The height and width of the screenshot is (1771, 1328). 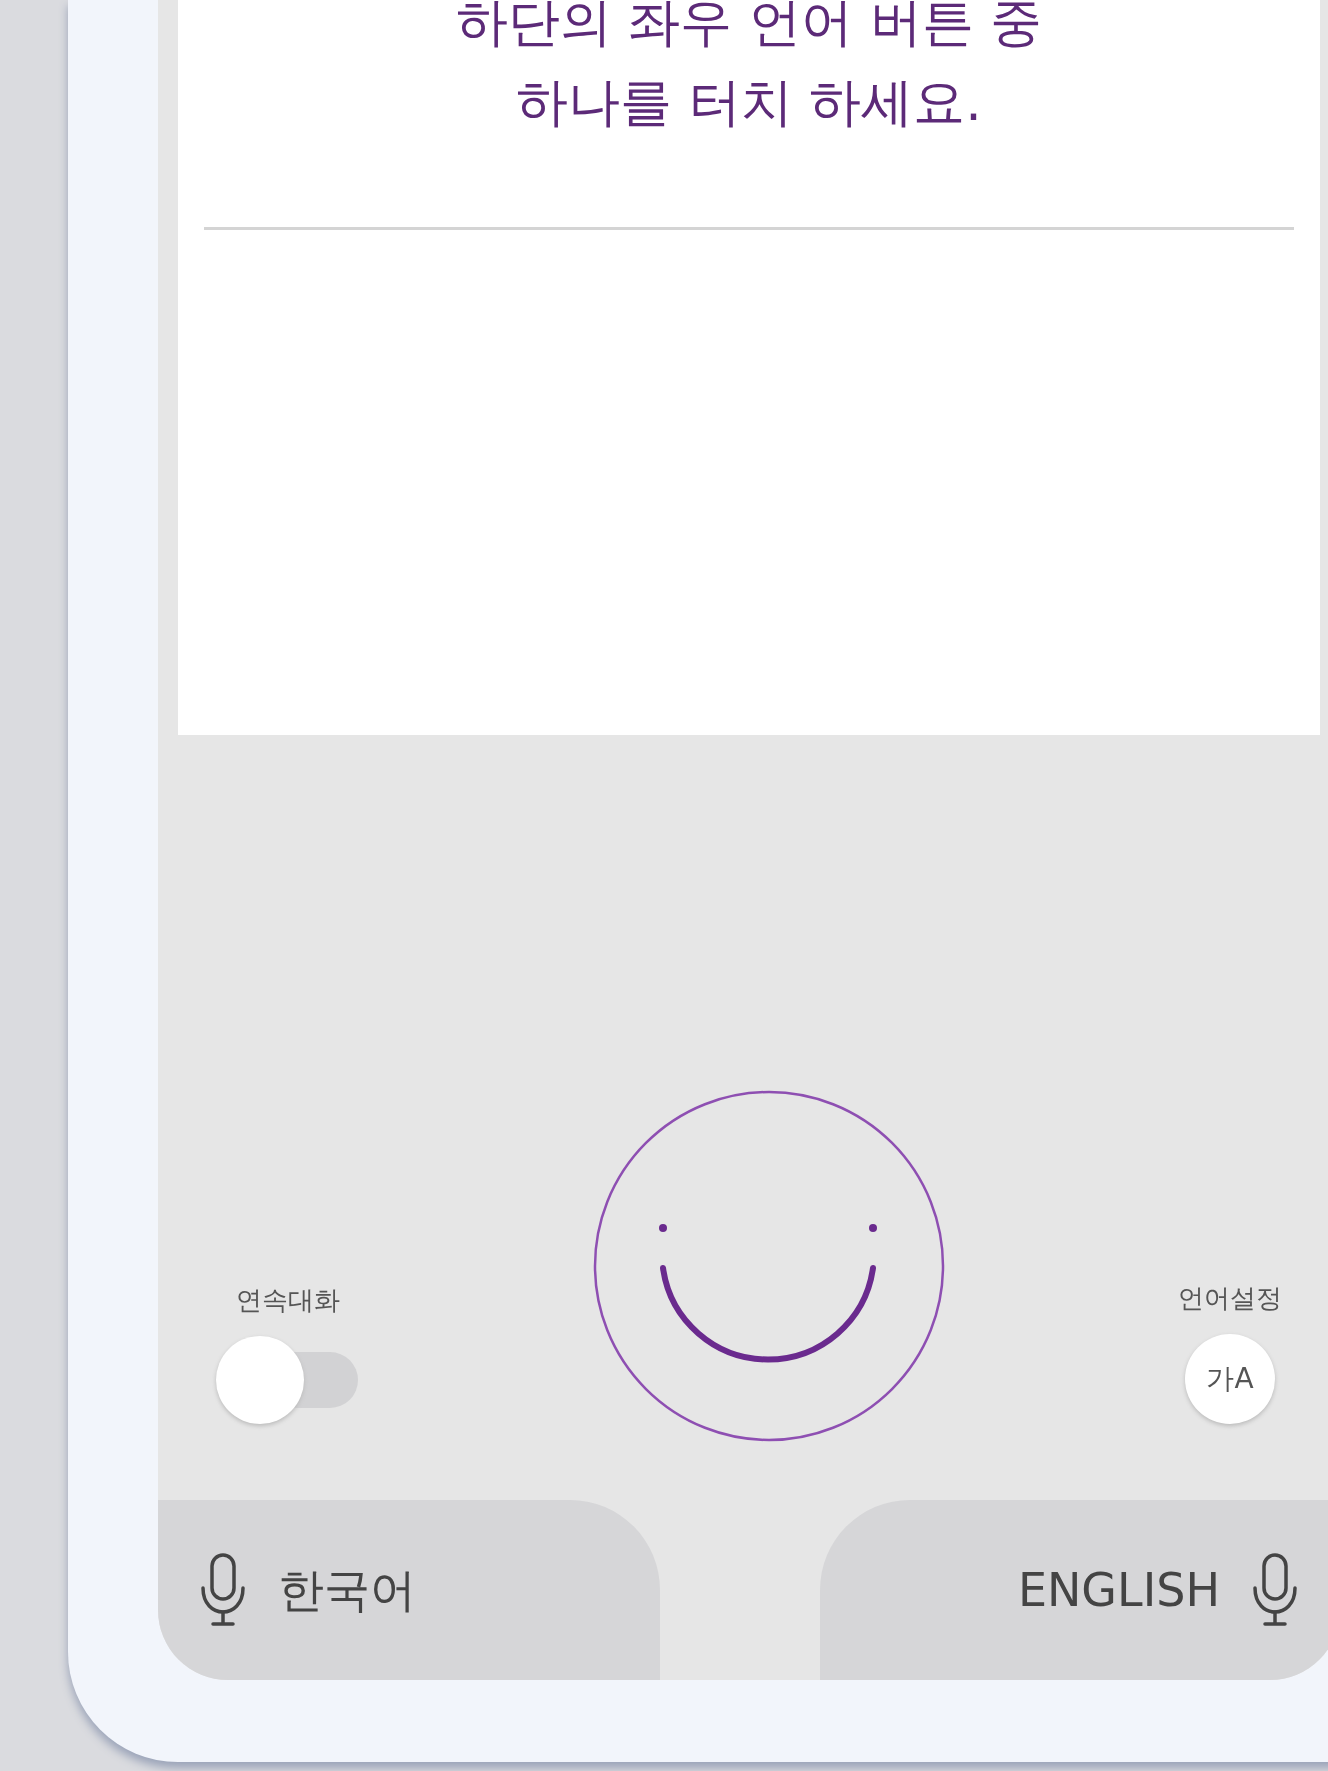 I want to click on prompt-text: 하나를 터치 하세요., so click(x=749, y=102).